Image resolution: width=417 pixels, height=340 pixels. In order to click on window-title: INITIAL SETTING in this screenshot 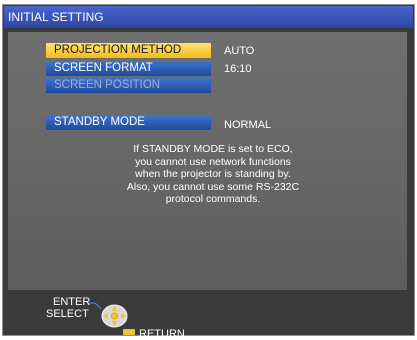, I will do `click(208, 17)`.